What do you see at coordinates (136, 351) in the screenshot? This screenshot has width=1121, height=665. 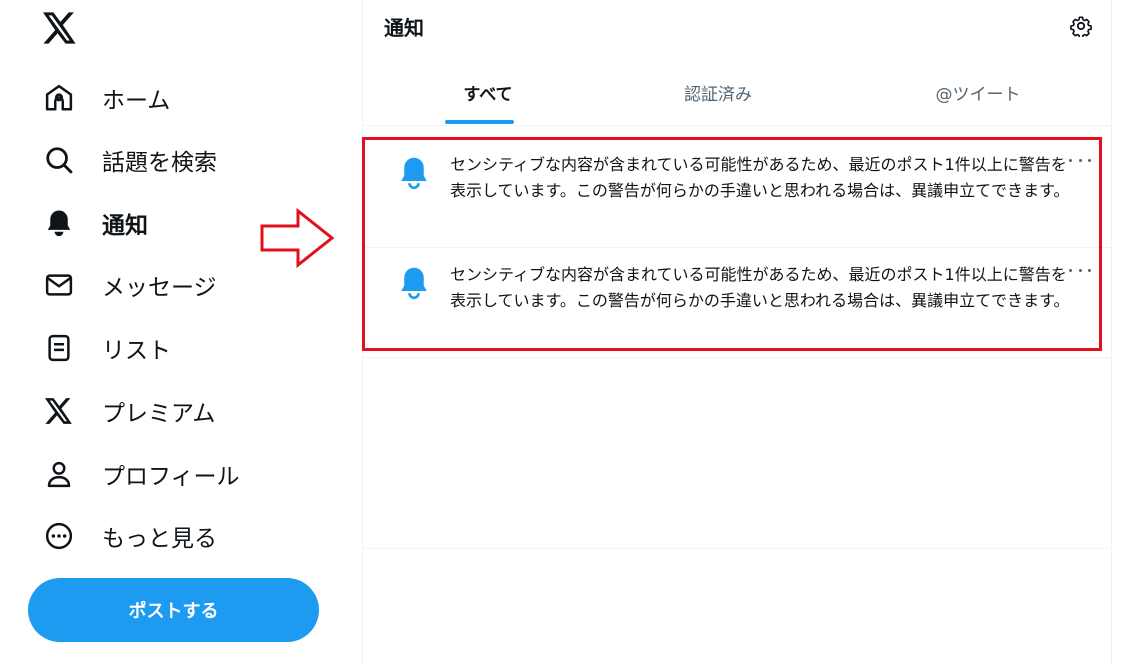 I see `sidebar-item-label: リスト` at bounding box center [136, 351].